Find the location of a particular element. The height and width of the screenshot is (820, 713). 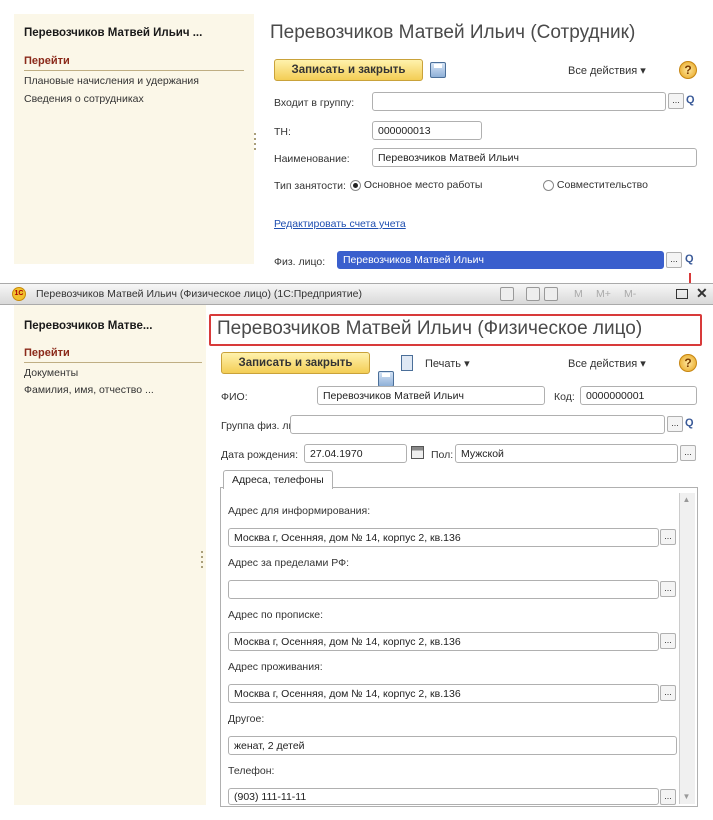

edit-accounts-link: Редактировать счета учета is located at coordinates (340, 224).